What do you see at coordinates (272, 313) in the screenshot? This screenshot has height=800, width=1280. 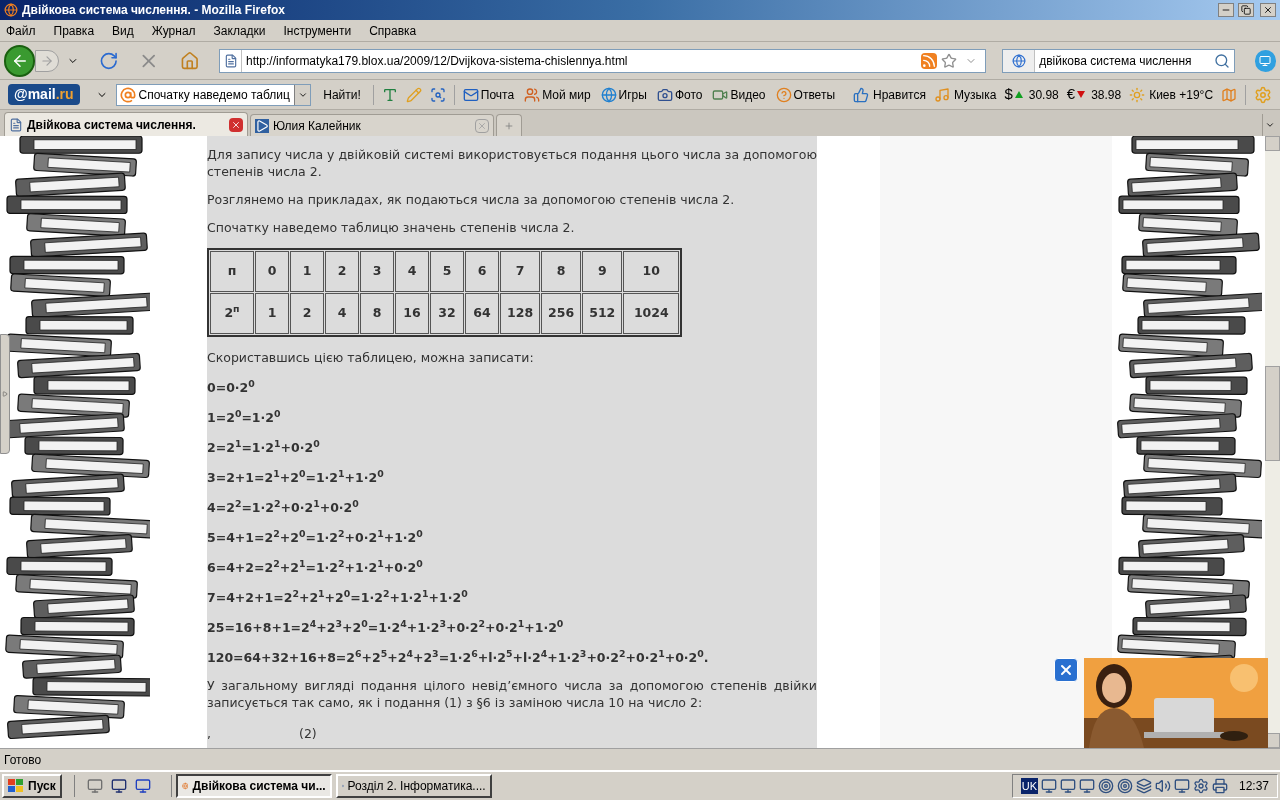 I see `table-cell: 1` at bounding box center [272, 313].